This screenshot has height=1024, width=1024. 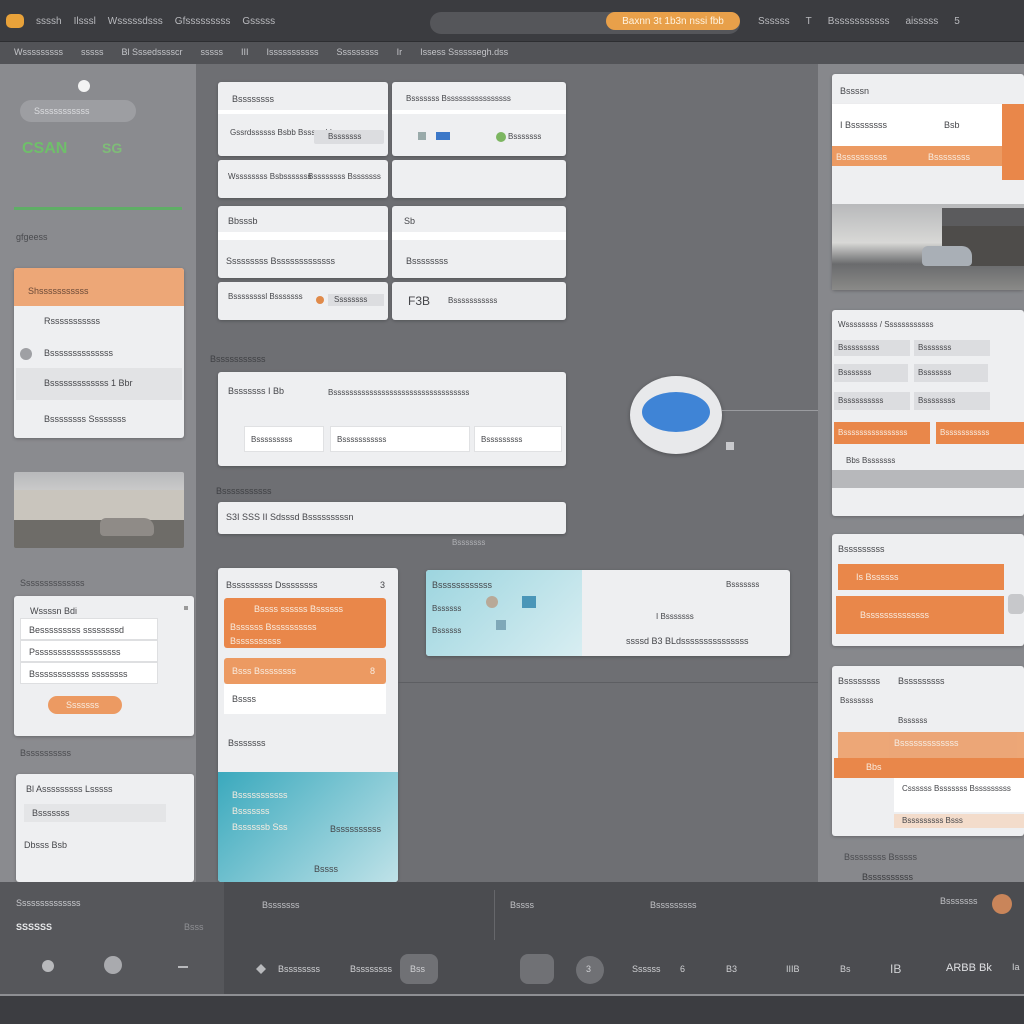 I want to click on grid-card: Bssssssssl Bsssssss Ssssssss, so click(x=303, y=301).